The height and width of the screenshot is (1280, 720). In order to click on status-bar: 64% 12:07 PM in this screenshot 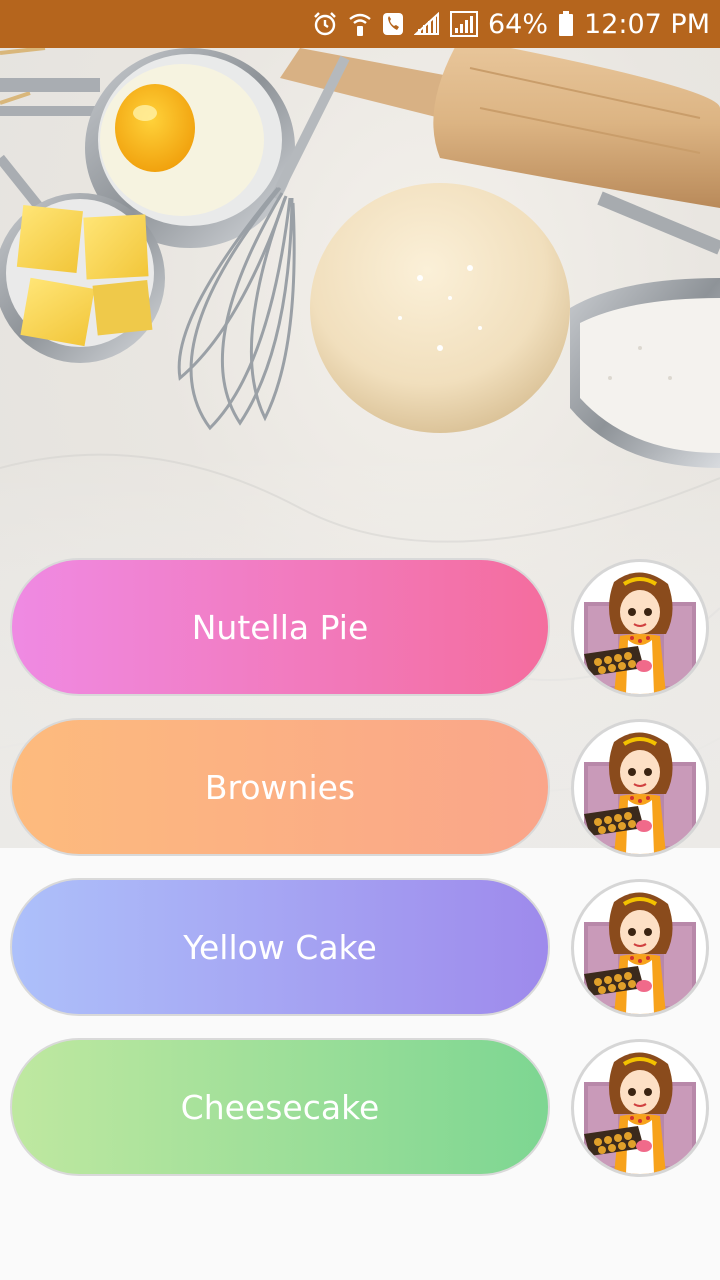, I will do `click(360, 24)`.